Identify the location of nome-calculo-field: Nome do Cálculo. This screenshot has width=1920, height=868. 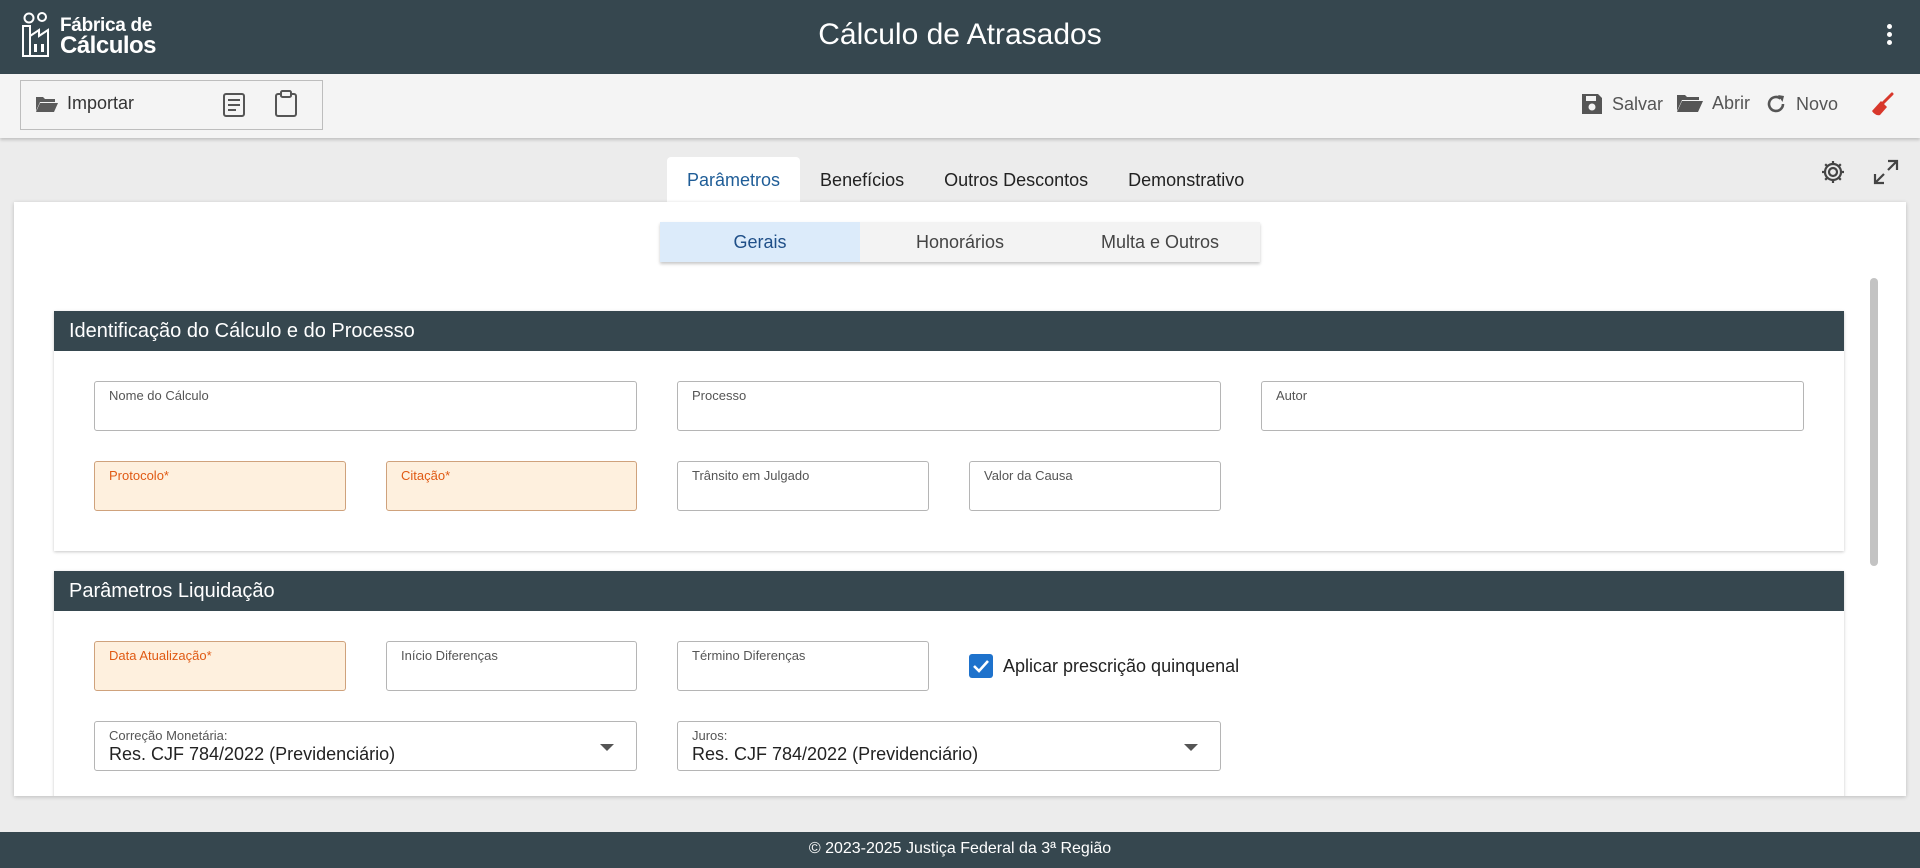
(365, 406).